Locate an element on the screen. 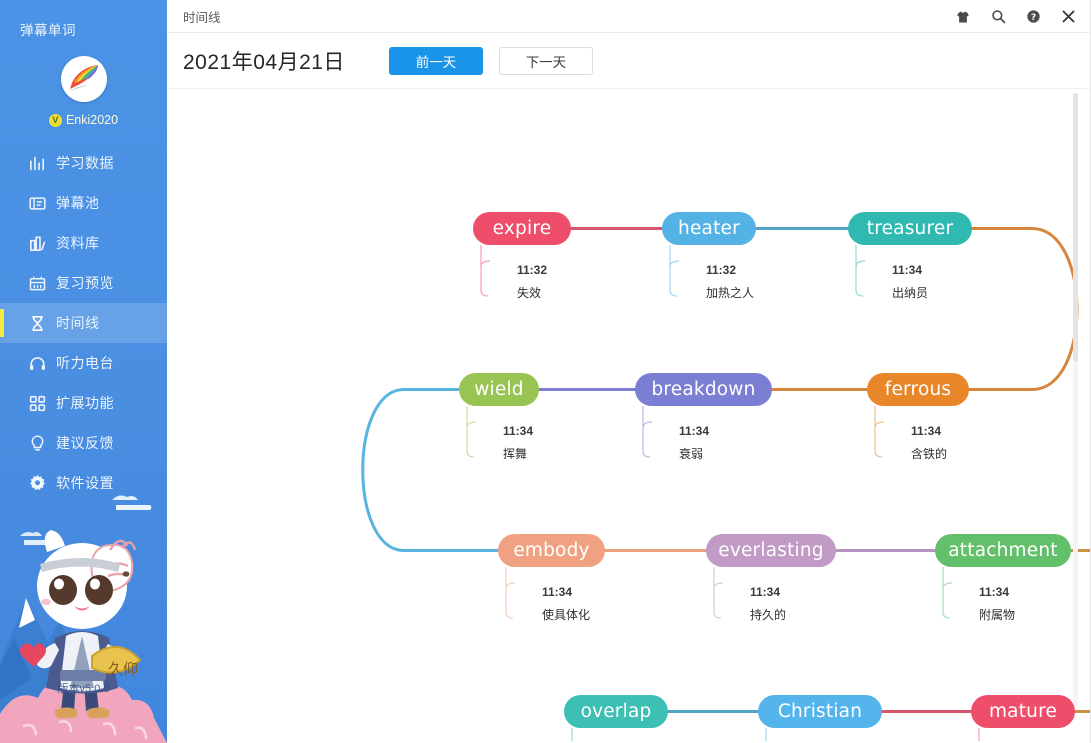 The image size is (1091, 743). help-icon: ? is located at coordinates (1033, 17).